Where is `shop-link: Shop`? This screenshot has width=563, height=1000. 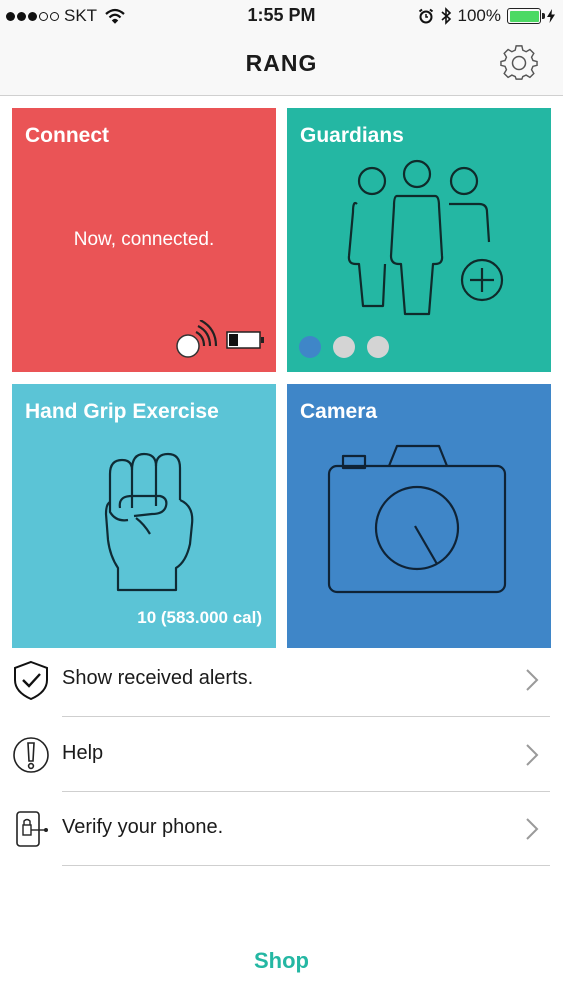 shop-link: Shop is located at coordinates (281, 961).